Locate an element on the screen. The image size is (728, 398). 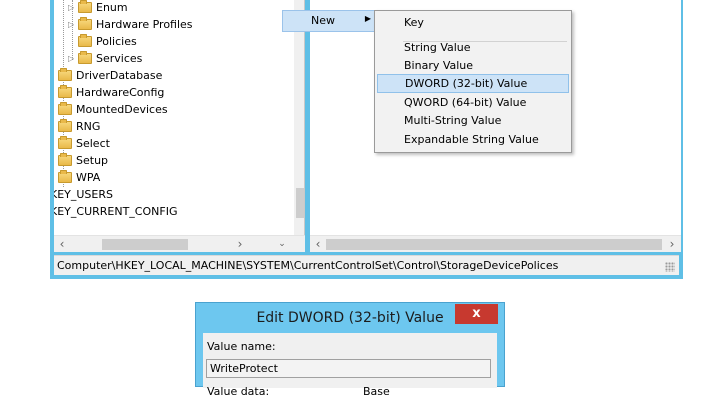
menu-item-label: String Value is located at coordinates (437, 47).